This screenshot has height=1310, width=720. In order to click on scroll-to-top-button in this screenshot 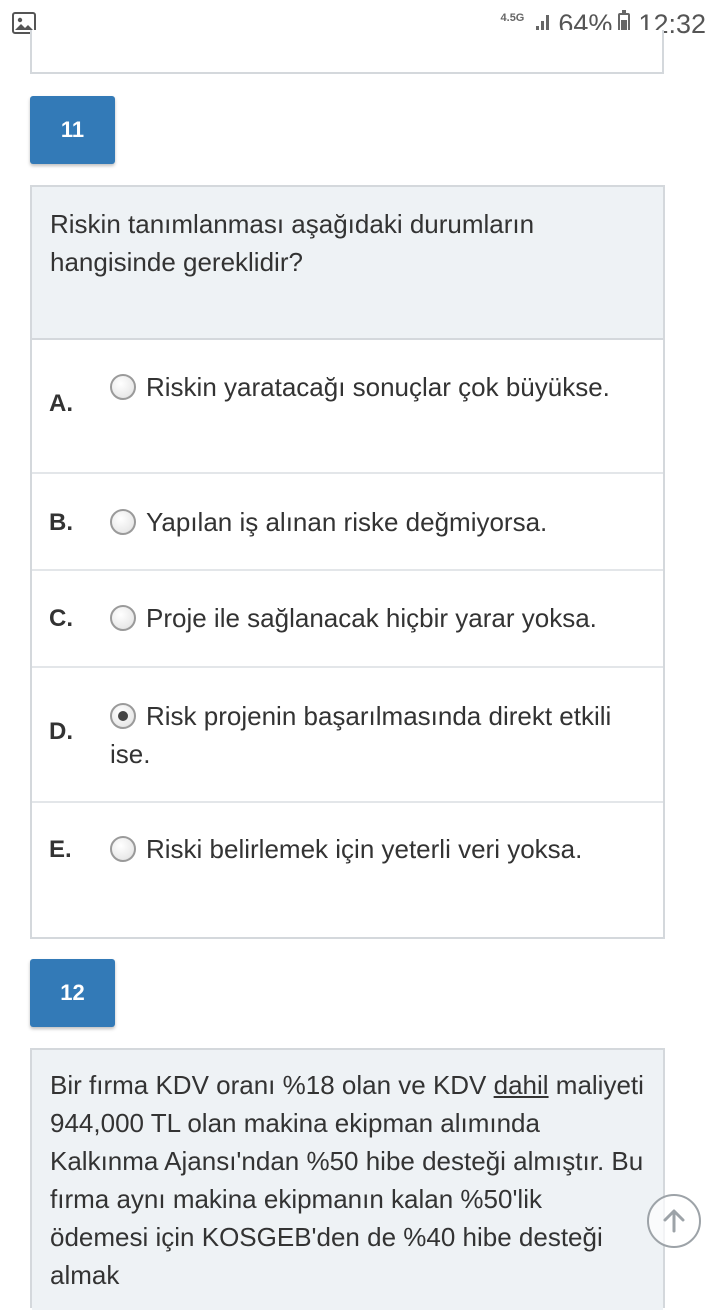, I will do `click(674, 1221)`.